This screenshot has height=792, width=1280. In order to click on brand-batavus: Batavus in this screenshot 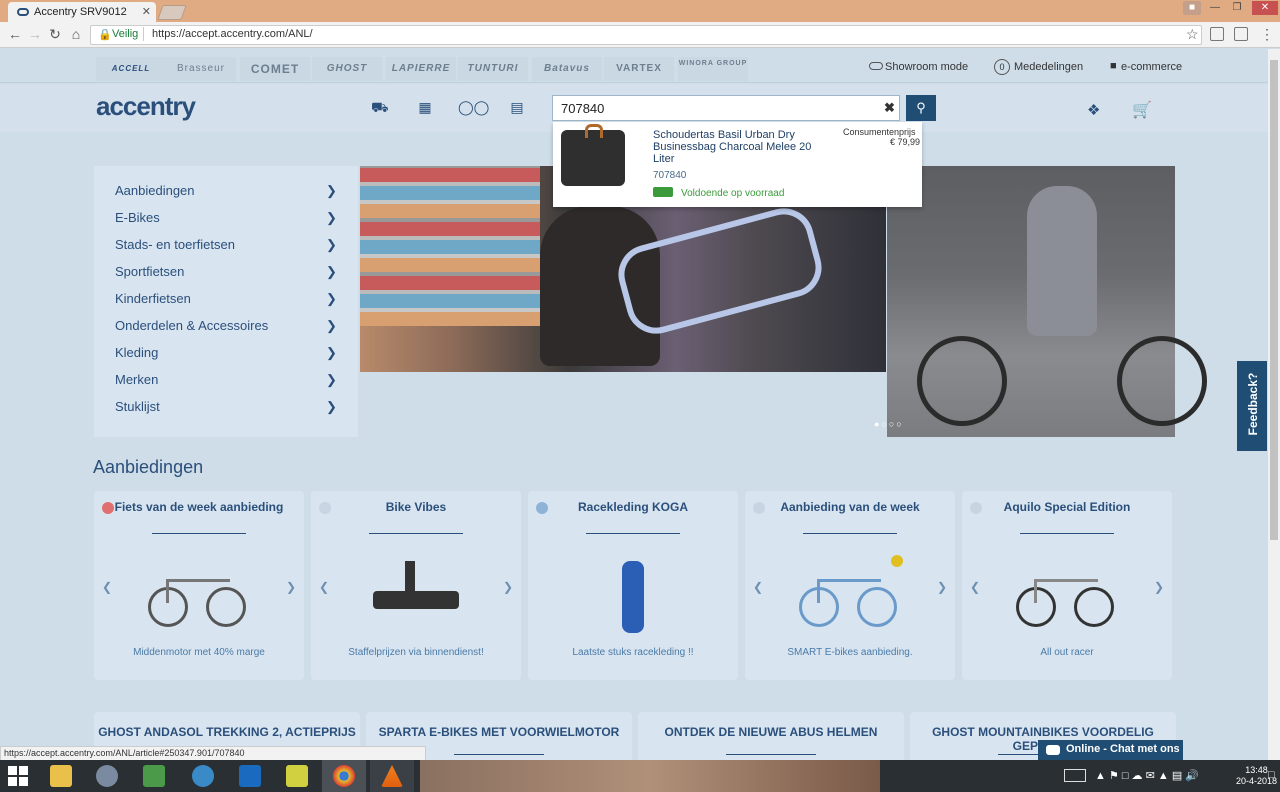, I will do `click(567, 69)`.